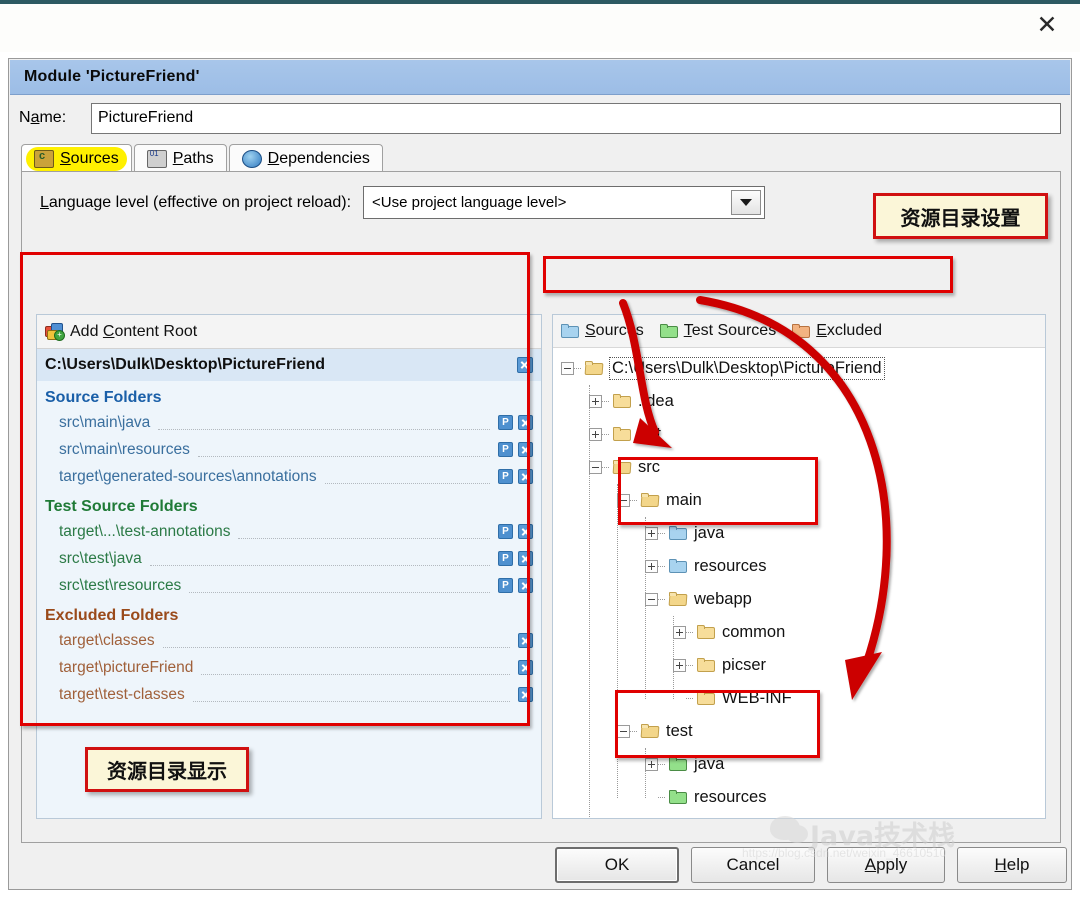 The height and width of the screenshot is (898, 1080). Describe the element at coordinates (617, 865) in the screenshot. I see `ok-button: OK` at that location.